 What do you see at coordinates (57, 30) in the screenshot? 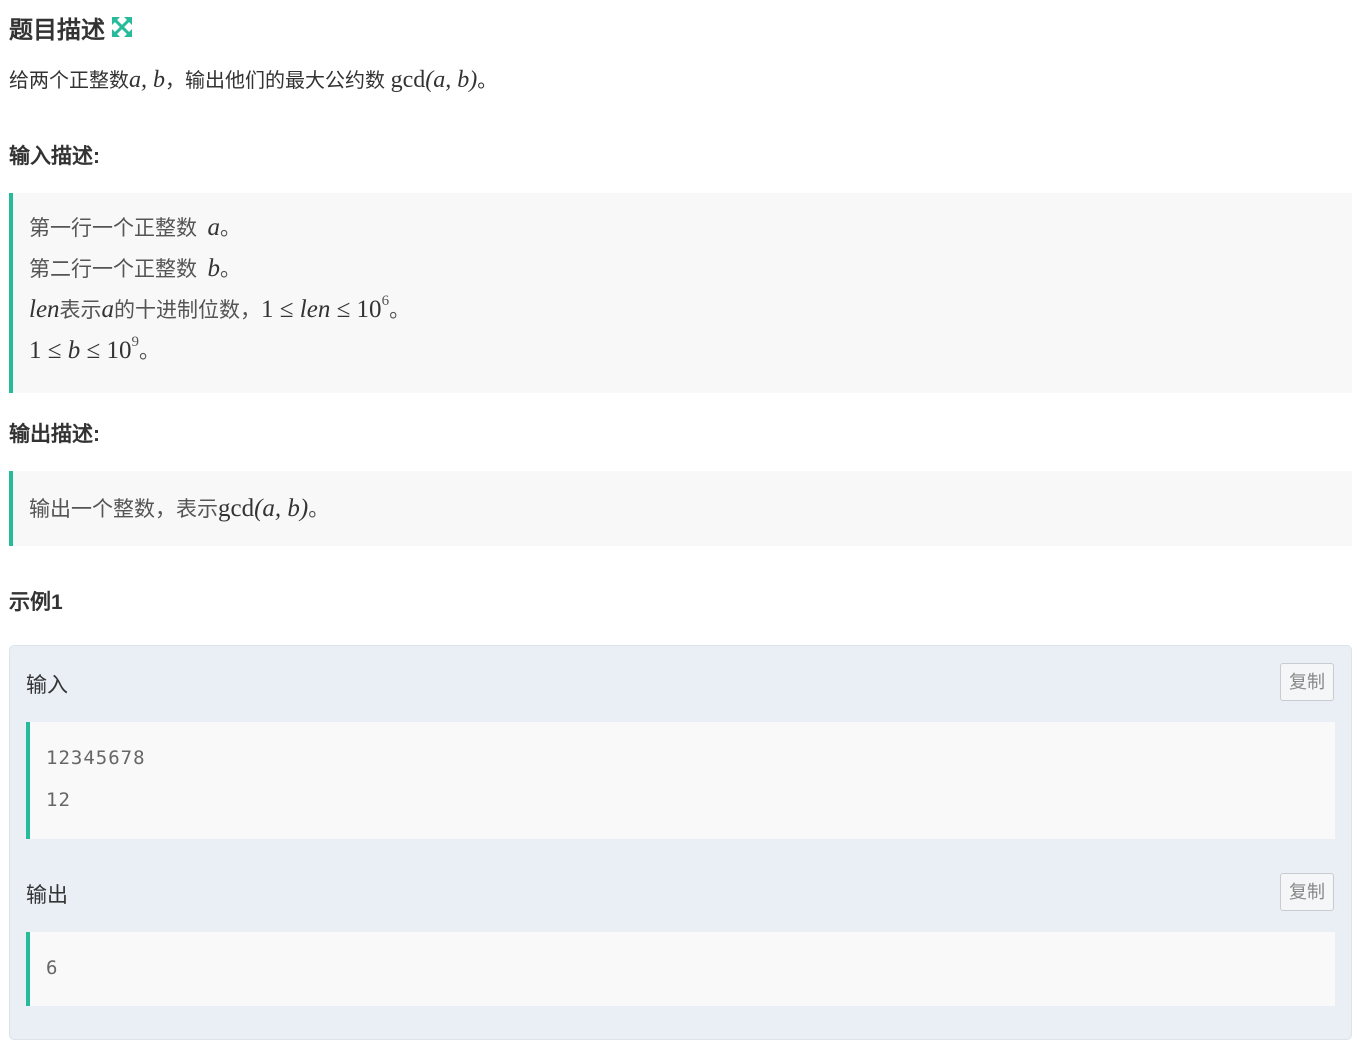
I see `page-title: 题目描述` at bounding box center [57, 30].